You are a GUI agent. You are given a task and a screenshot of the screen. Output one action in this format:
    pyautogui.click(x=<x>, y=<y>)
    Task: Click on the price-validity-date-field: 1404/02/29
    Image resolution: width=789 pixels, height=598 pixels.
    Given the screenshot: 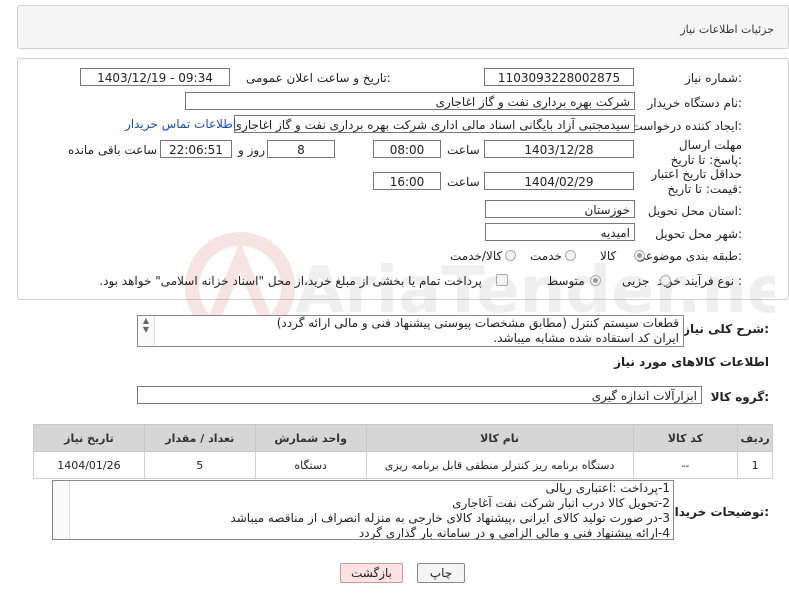 What is the action you would take?
    pyautogui.click(x=559, y=181)
    